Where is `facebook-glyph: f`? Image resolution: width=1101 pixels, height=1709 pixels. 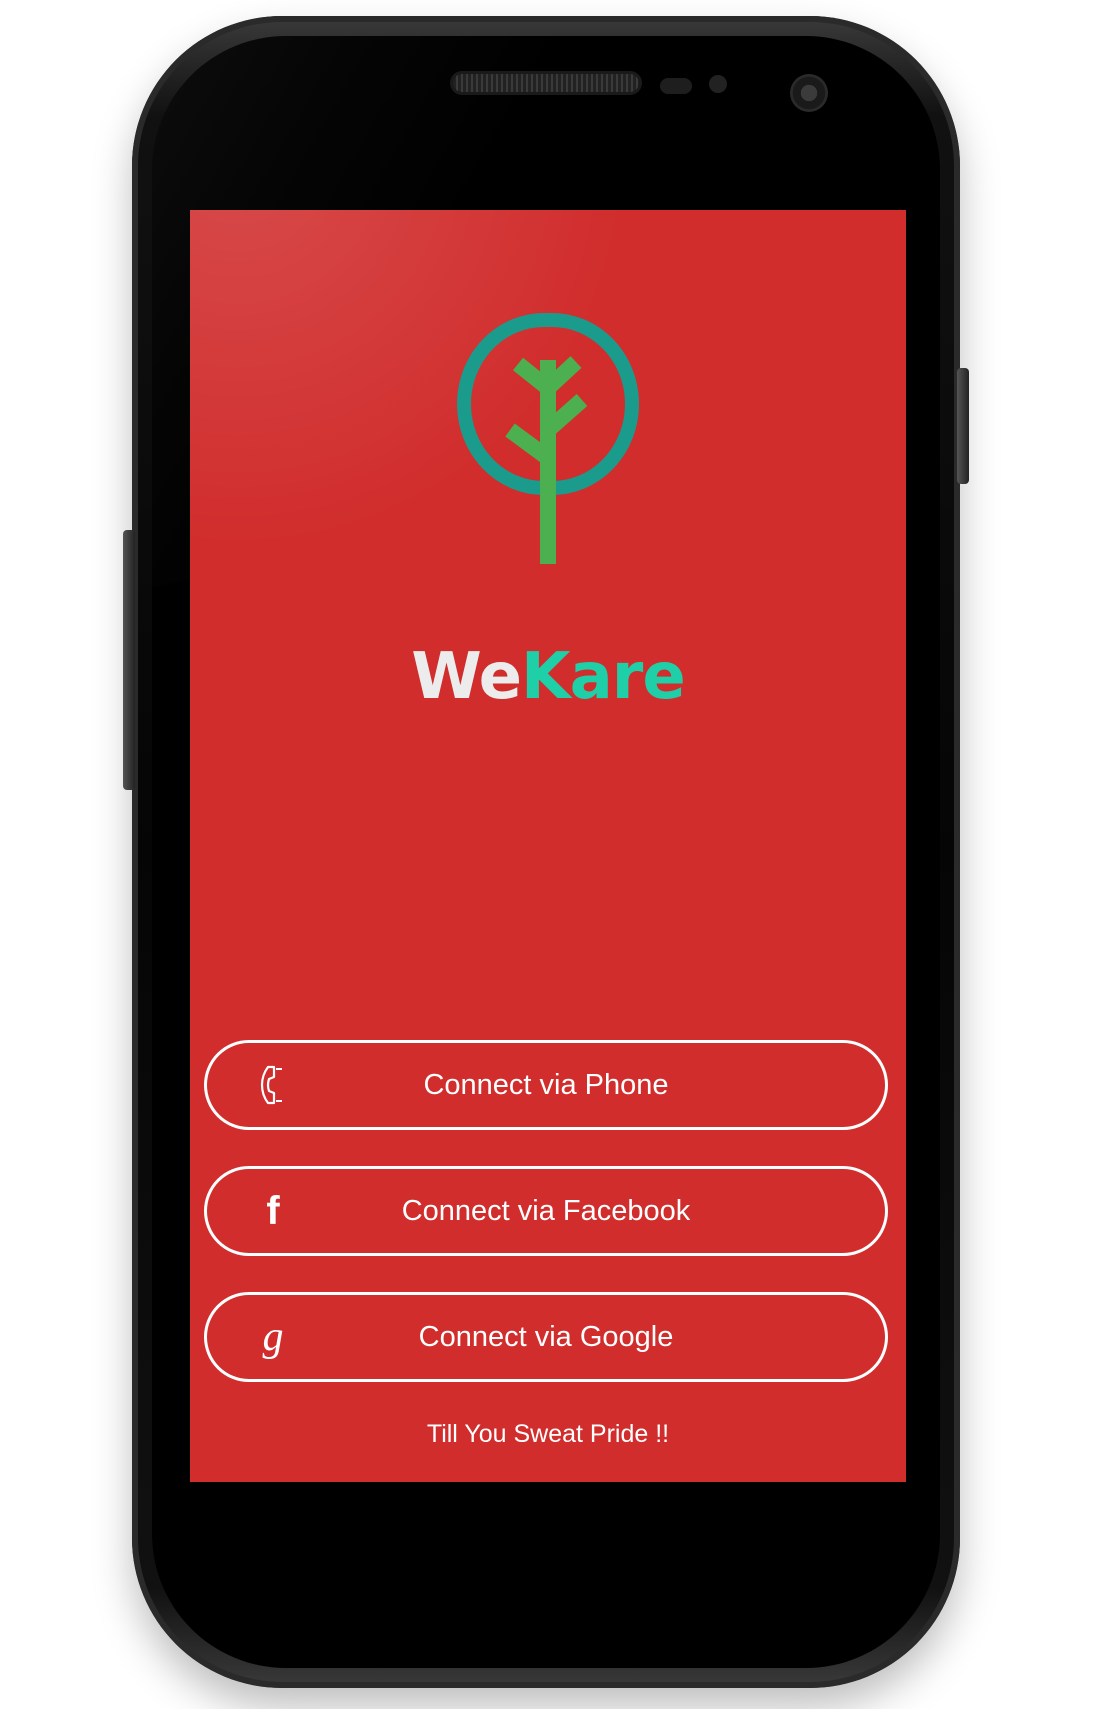
facebook-glyph: f is located at coordinates (273, 1211).